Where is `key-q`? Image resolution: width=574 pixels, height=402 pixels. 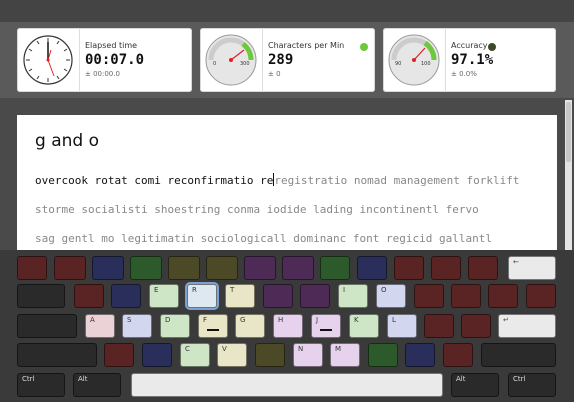
key-q is located at coordinates (89, 296).